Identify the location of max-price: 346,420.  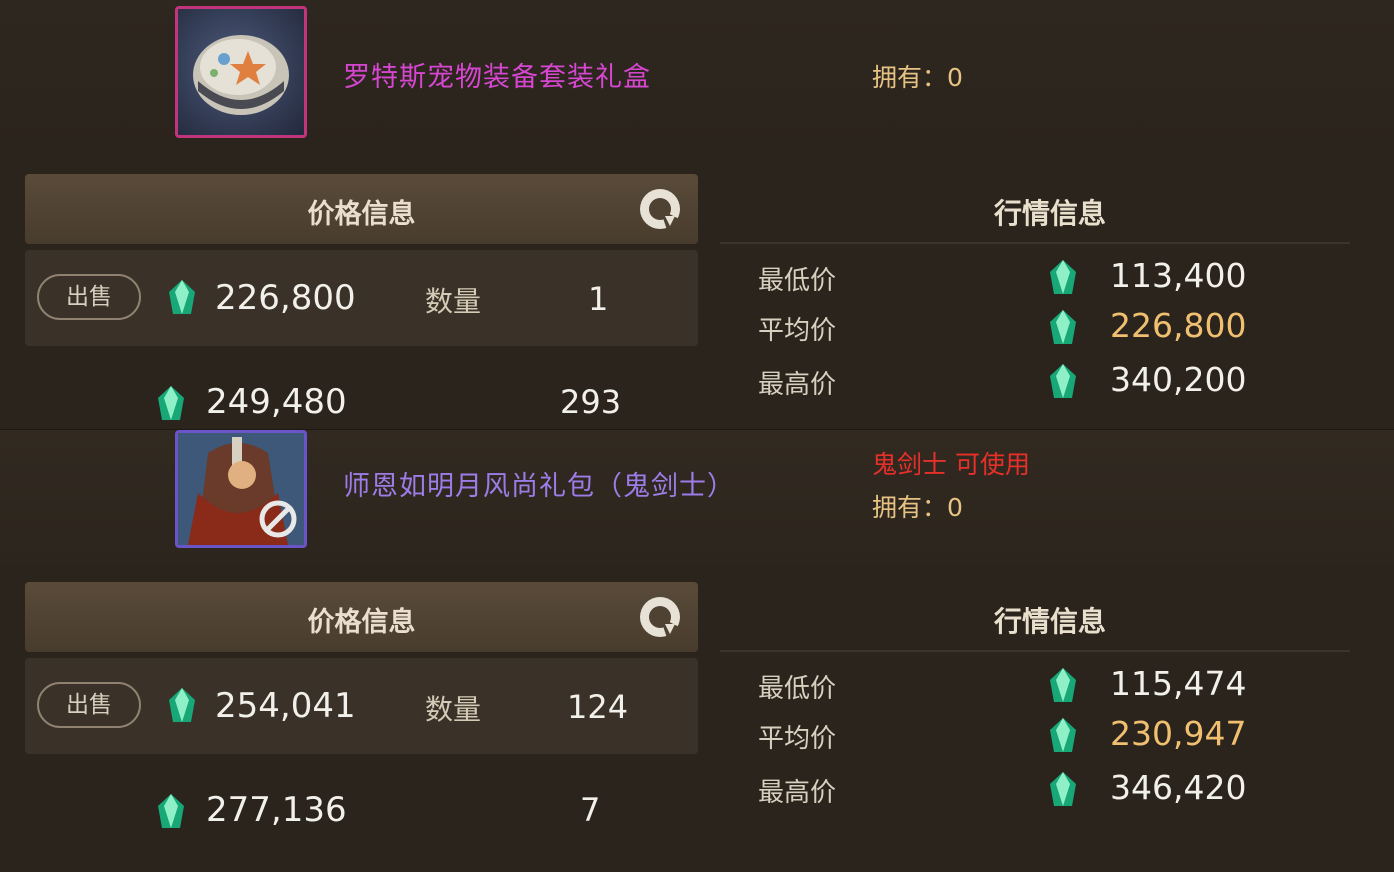
(1178, 787).